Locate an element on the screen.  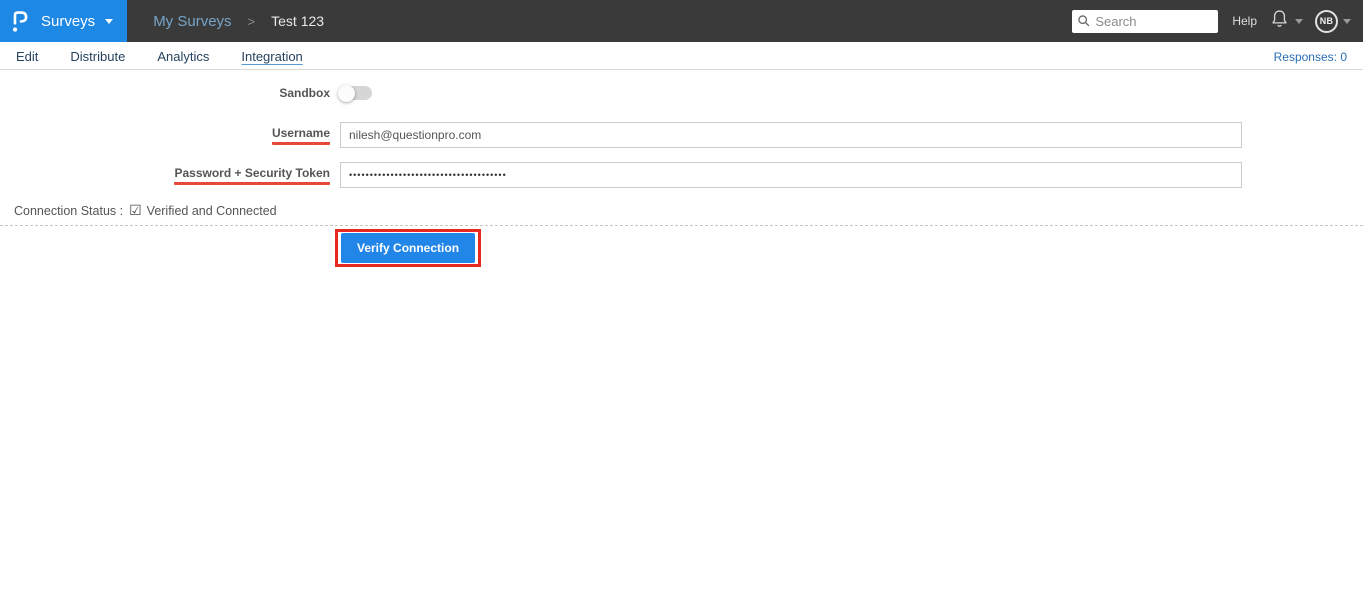
password-field is located at coordinates (791, 175).